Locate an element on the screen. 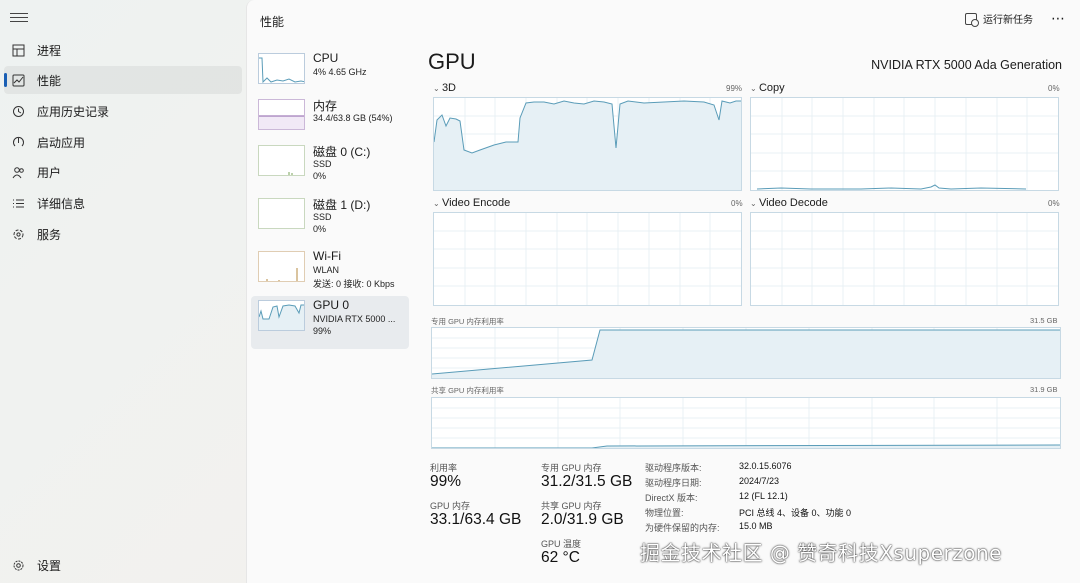  engine-copy-name: Copy is located at coordinates (771, 88).